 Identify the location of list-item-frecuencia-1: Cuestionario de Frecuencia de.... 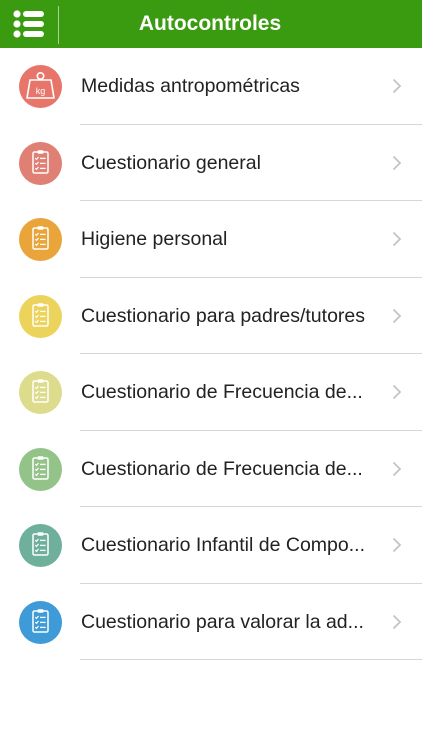
(211, 392).